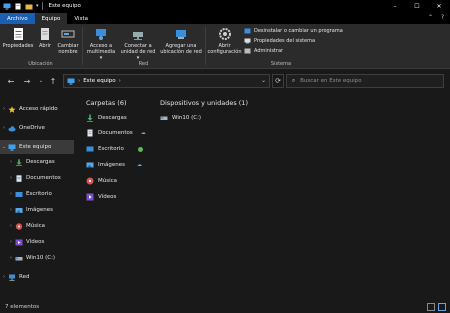 The height and width of the screenshot is (313, 450). I want to click on nav-onedrive: › OneDrive, so click(38, 128).